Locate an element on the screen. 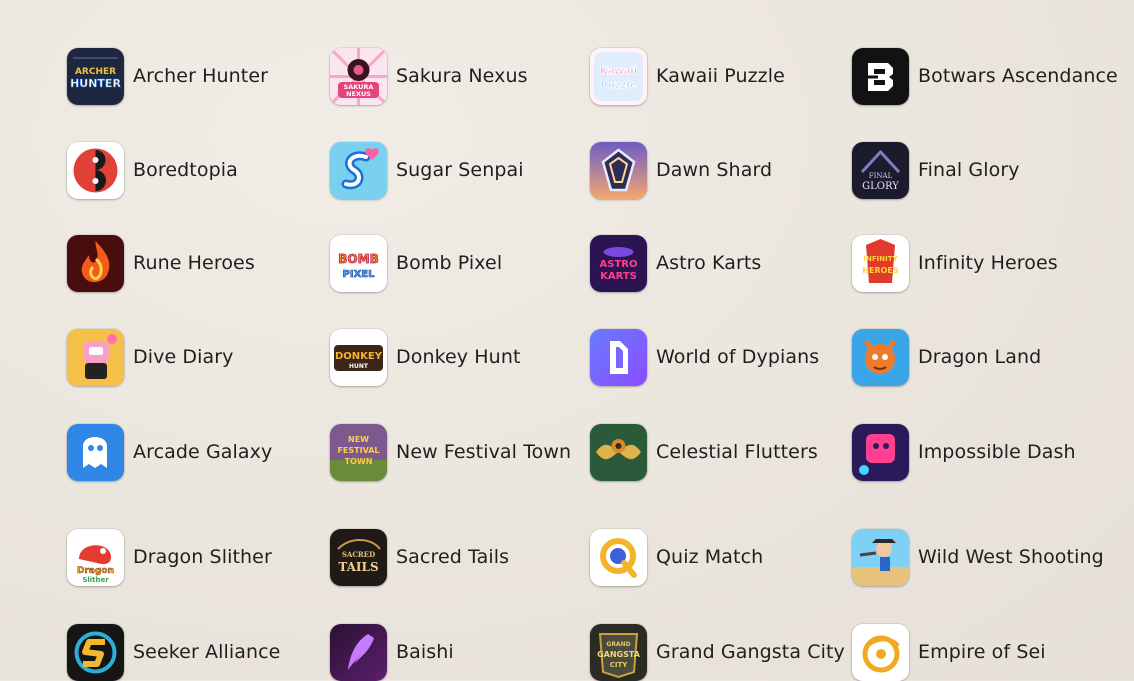 The width and height of the screenshot is (1134, 681). boredtopia-icon is located at coordinates (95, 170).